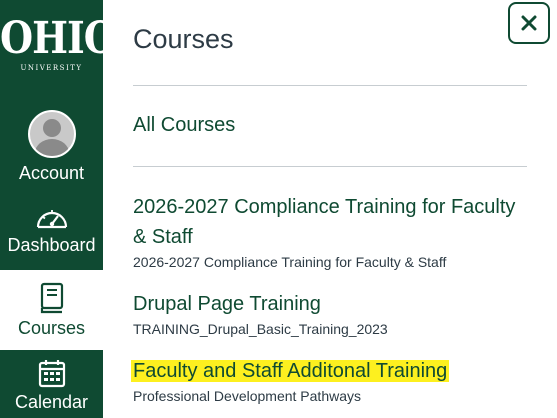  I want to click on ohio-university-logo: OHIO UNIVERSITY, so click(58, 41).